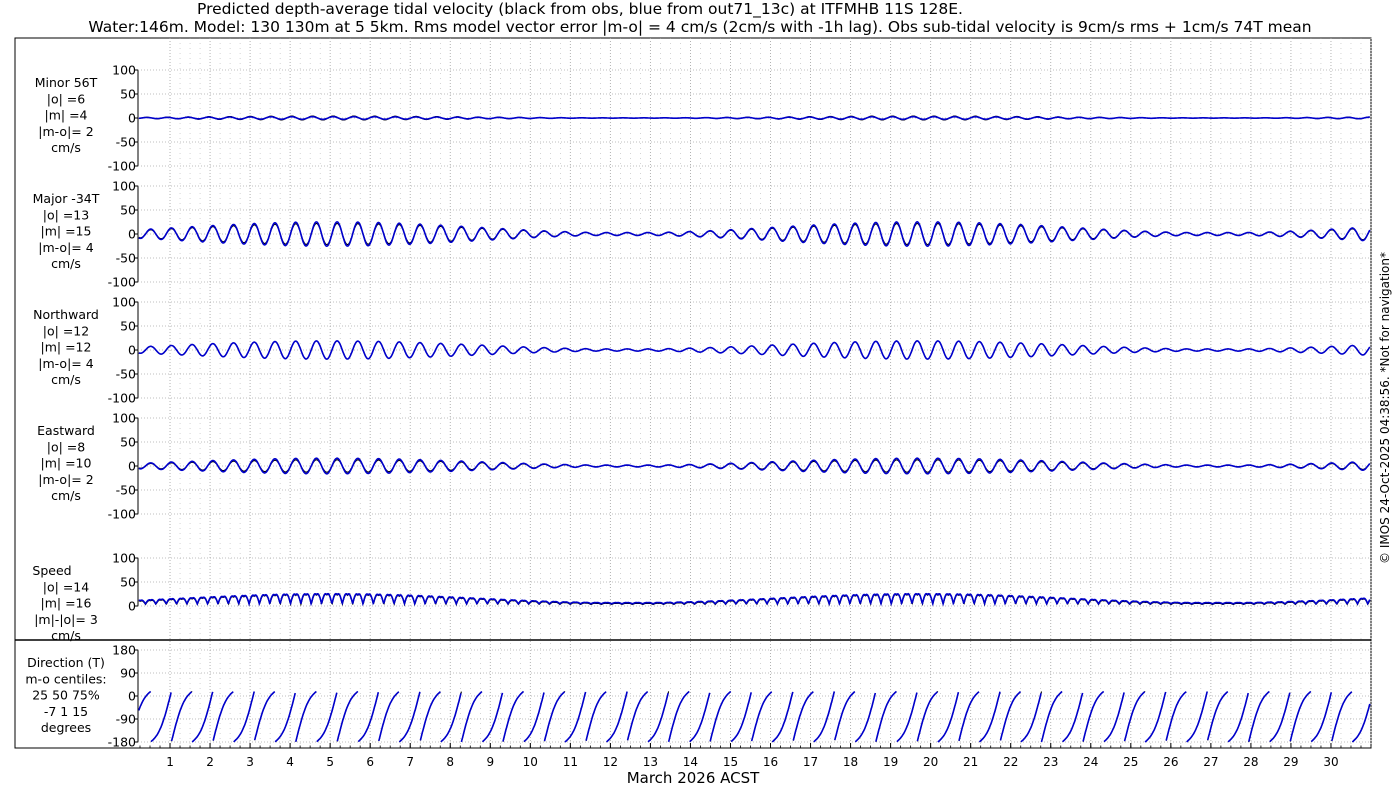 This screenshot has width=1400, height=800. Describe the element at coordinates (1010, 762) in the screenshot. I see `x-tick-label: 22` at that location.